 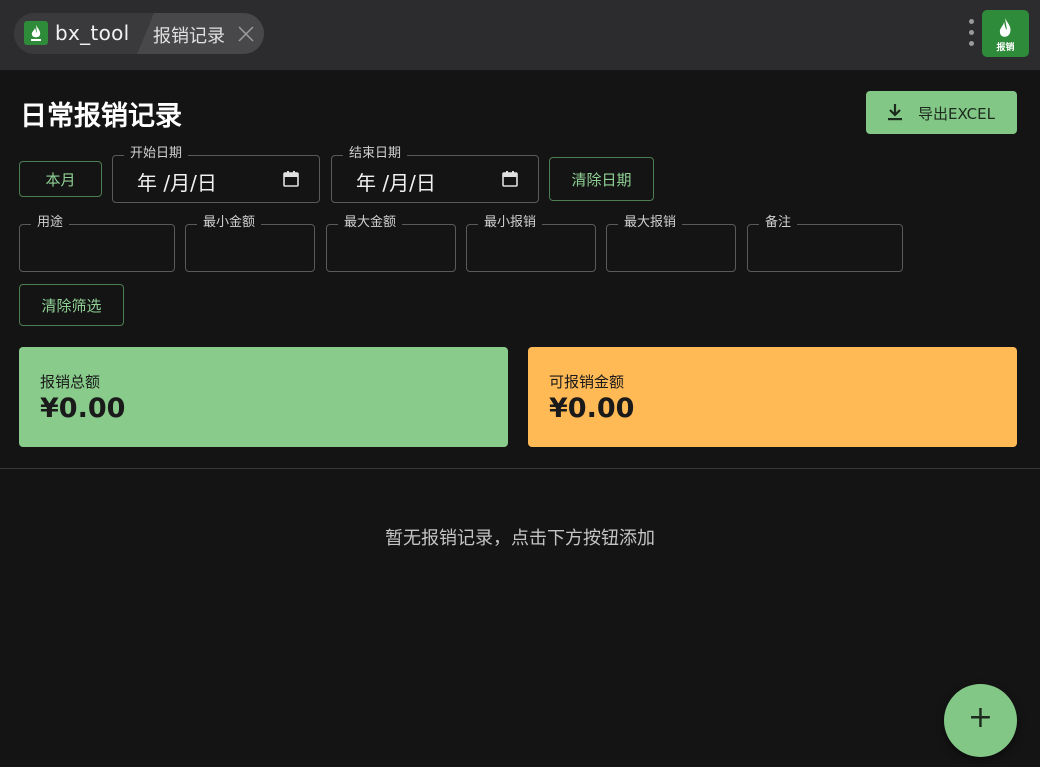 I want to click on tab-reimbursement-records: 报销记录, so click(x=208, y=33).